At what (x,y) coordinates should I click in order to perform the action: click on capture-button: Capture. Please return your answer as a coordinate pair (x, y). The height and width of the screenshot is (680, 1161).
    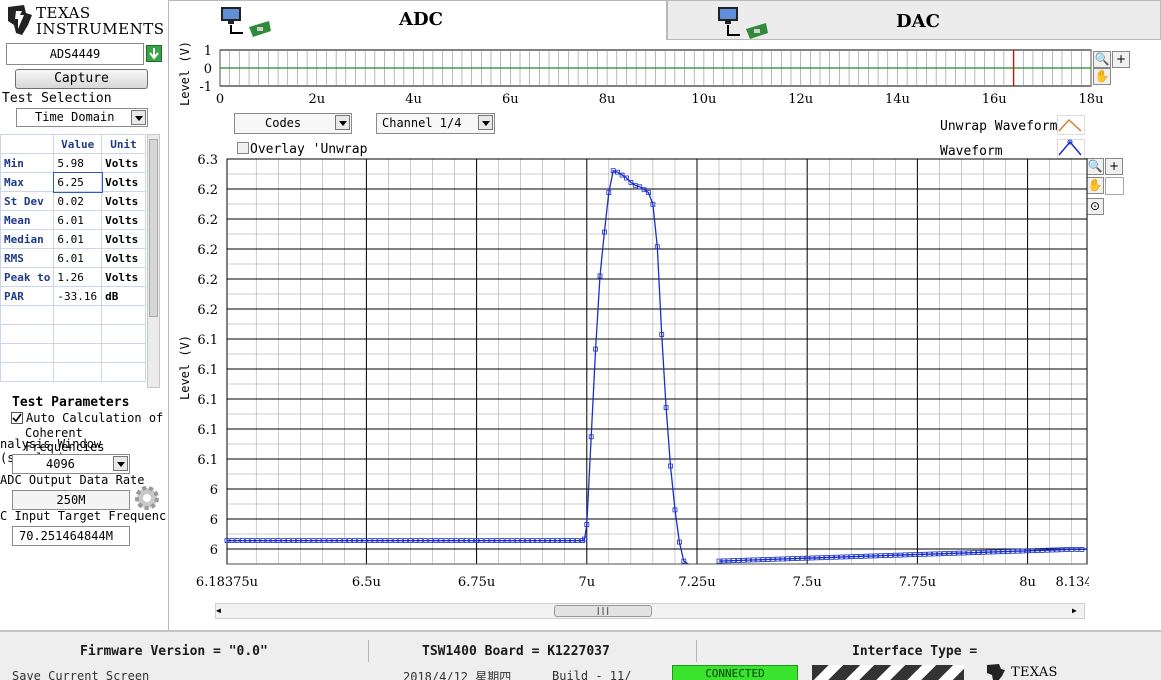
    Looking at the image, I should click on (81, 79).